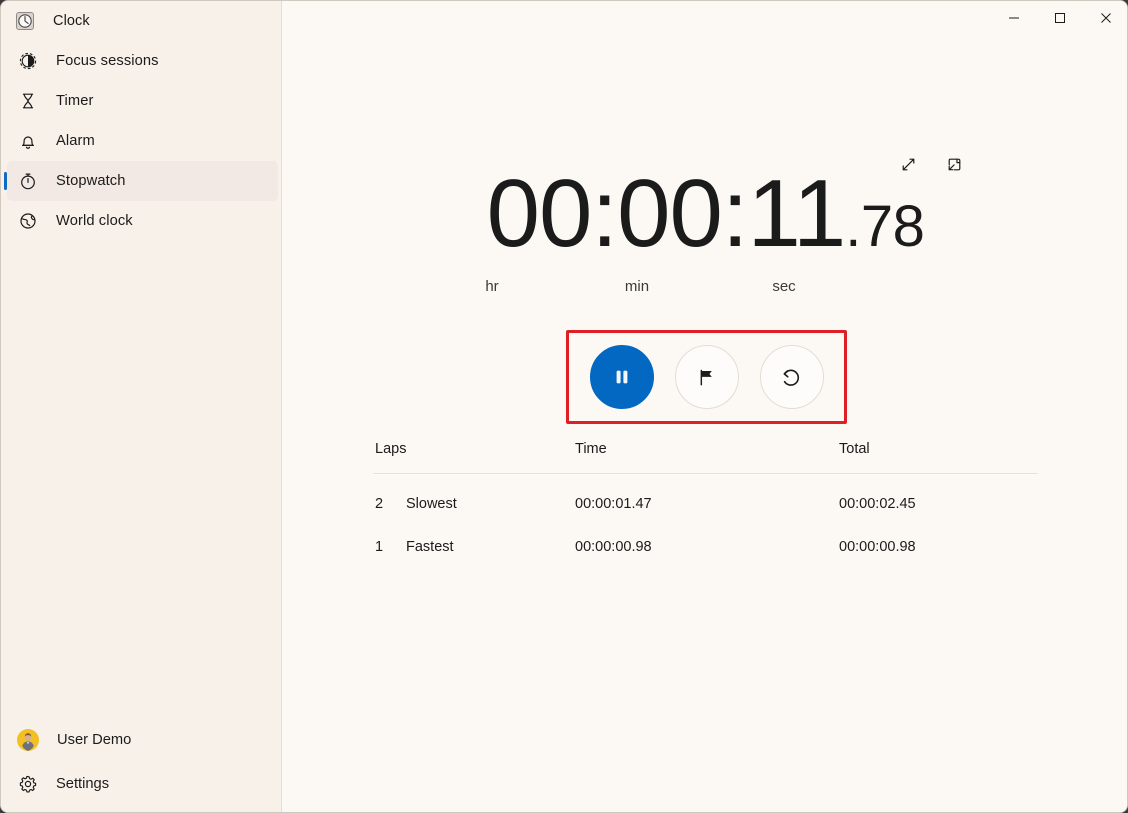  What do you see at coordinates (705, 452) in the screenshot?
I see `laps-table-header: Laps Time Total` at bounding box center [705, 452].